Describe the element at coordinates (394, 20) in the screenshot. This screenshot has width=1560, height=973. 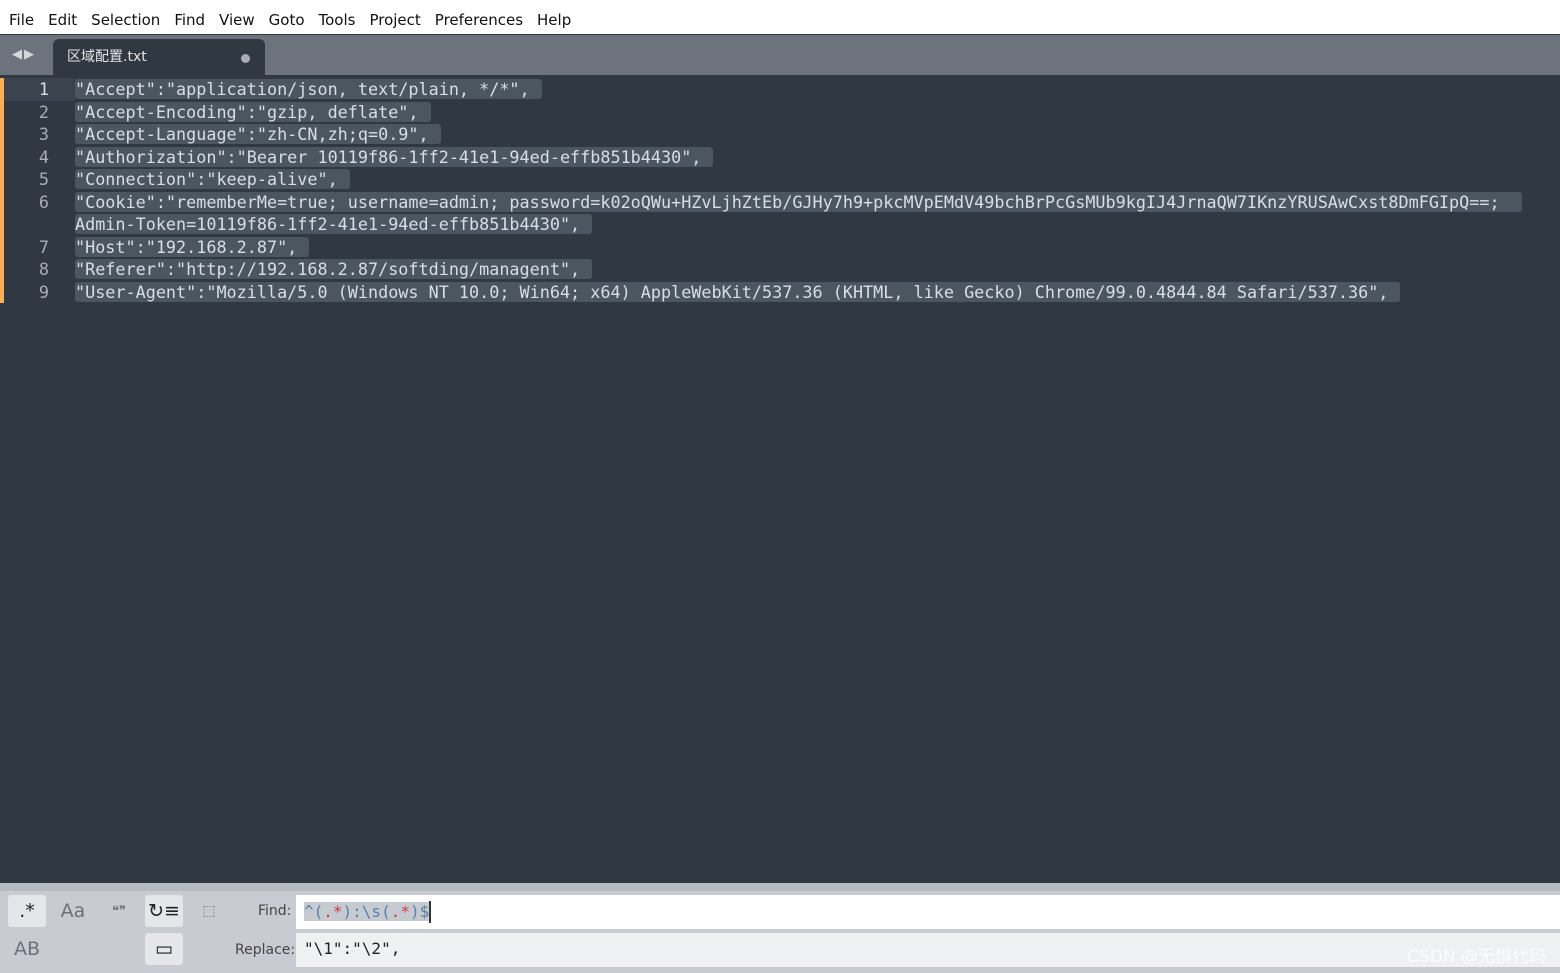
I see `menu-project: Project` at that location.